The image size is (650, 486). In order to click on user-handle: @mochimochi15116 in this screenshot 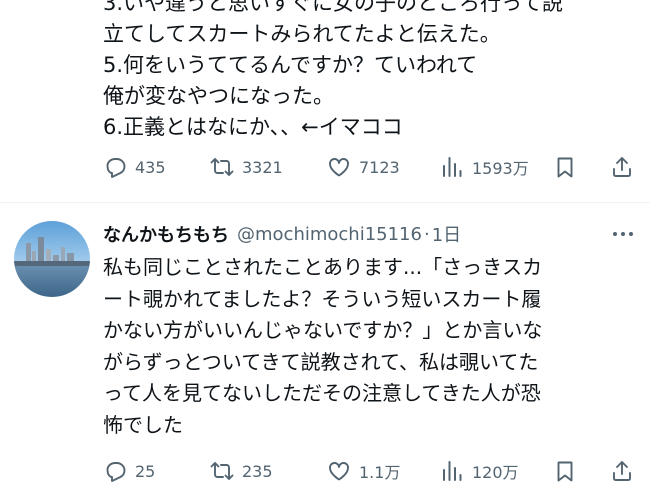, I will do `click(329, 234)`.